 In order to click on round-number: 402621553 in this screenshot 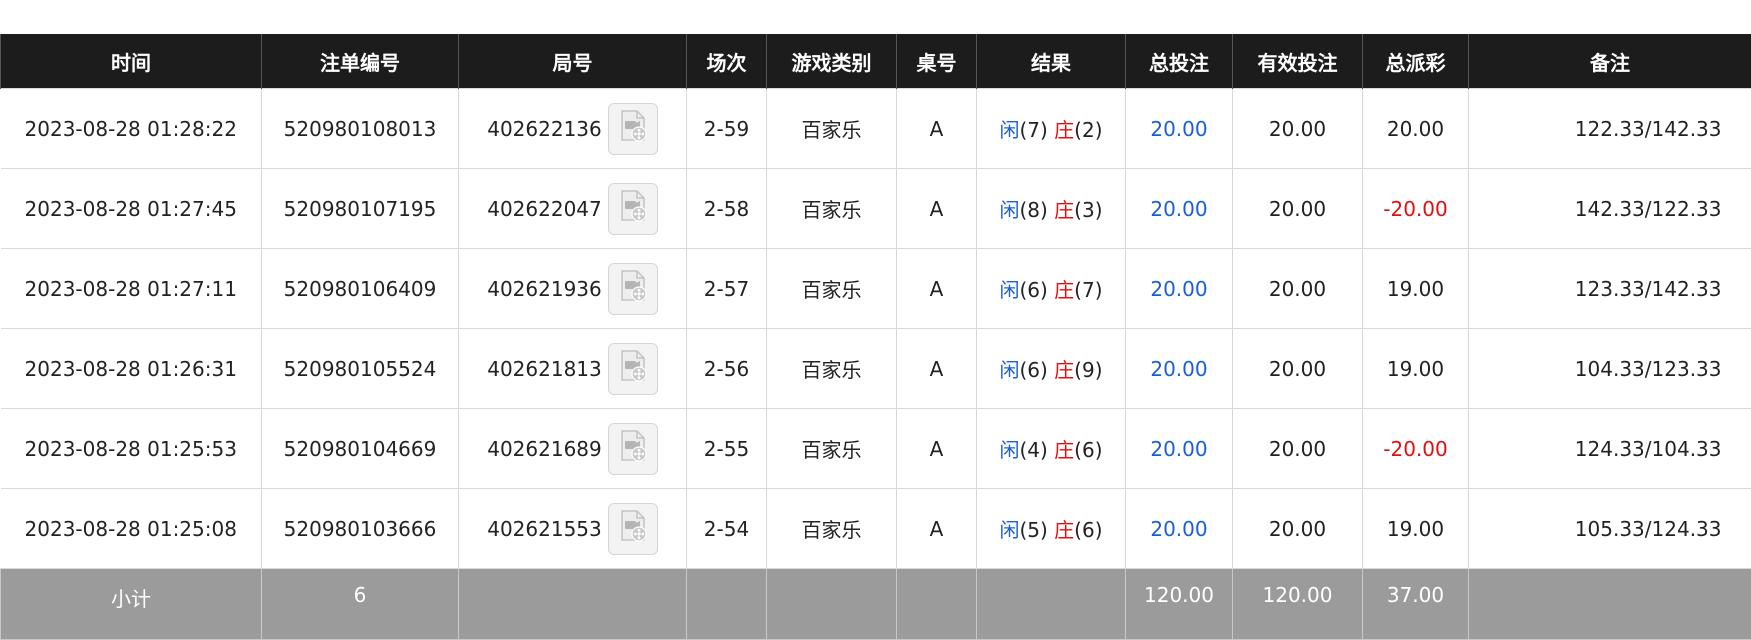, I will do `click(544, 529)`.